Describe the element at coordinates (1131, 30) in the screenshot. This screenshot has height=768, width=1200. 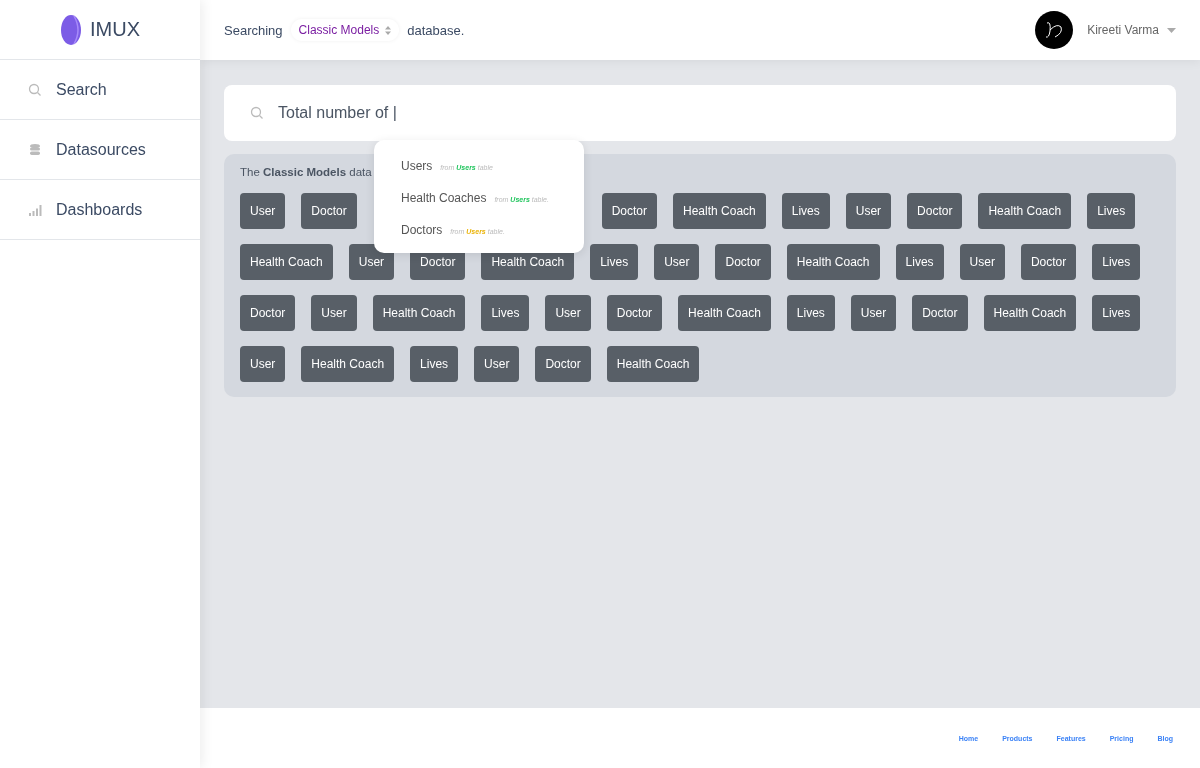
I see `user-menu: Kireeti Varma` at that location.